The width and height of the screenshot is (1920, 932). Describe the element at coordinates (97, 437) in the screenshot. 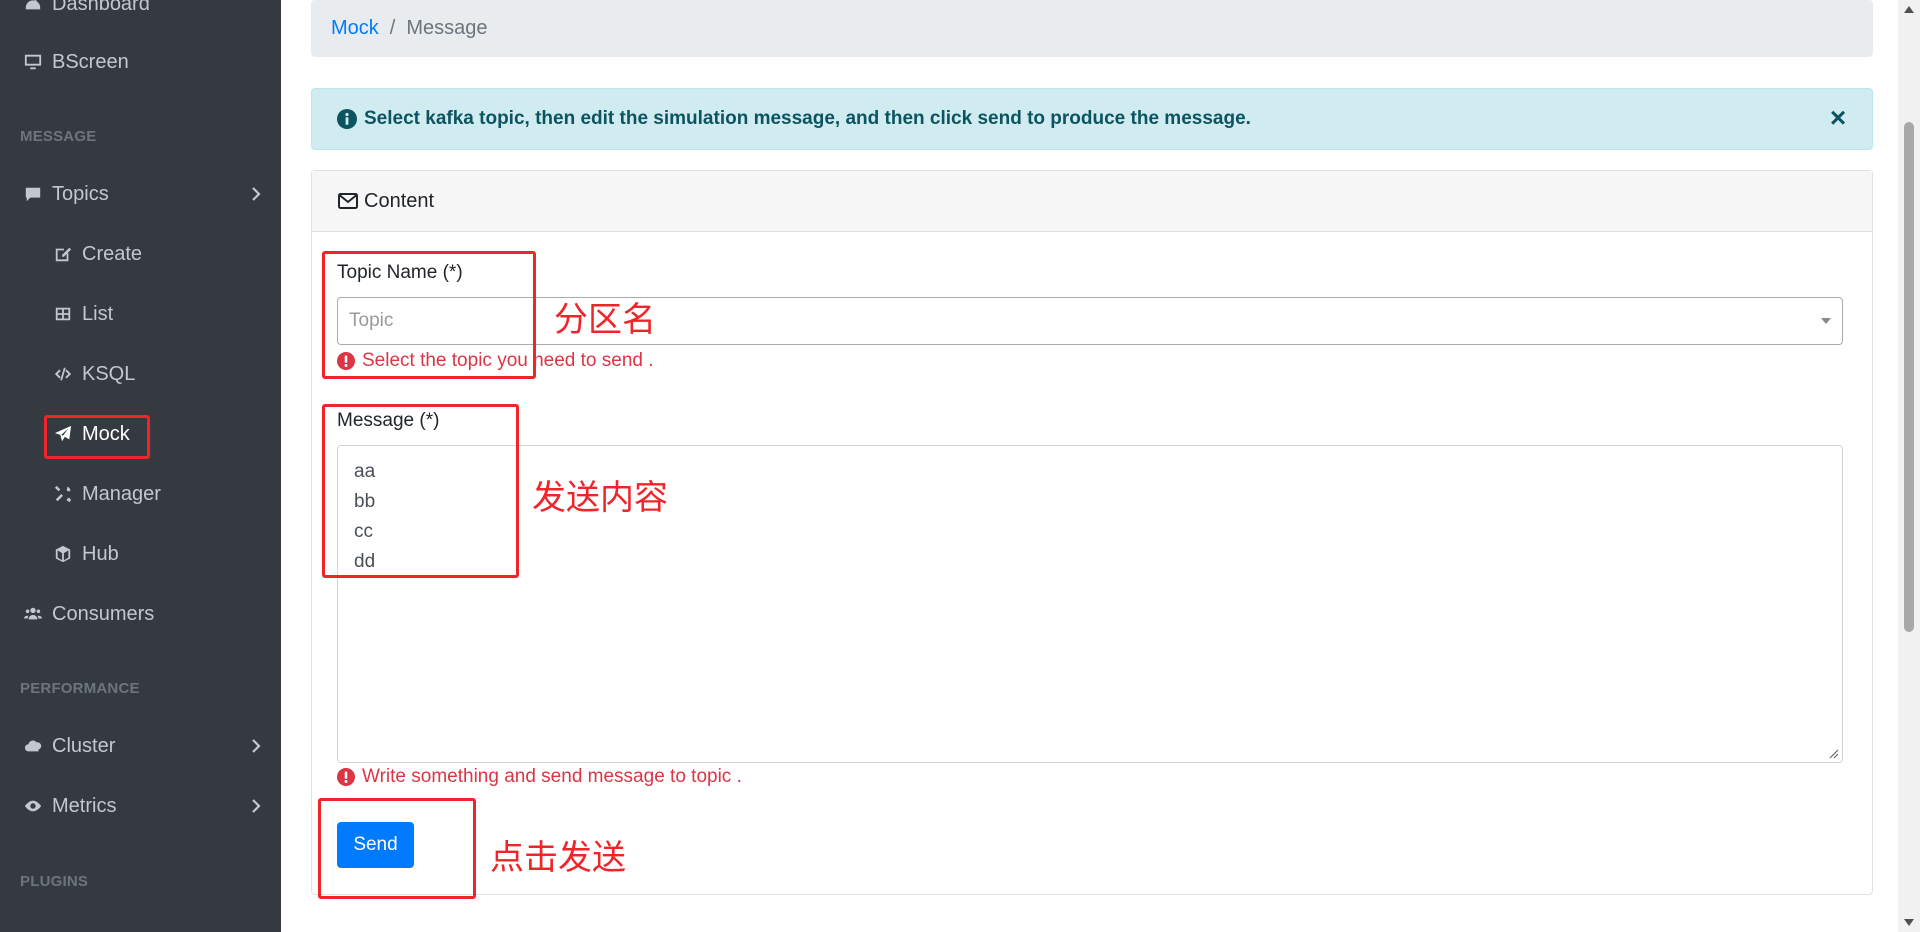

I see `annotation-box-mock` at that location.